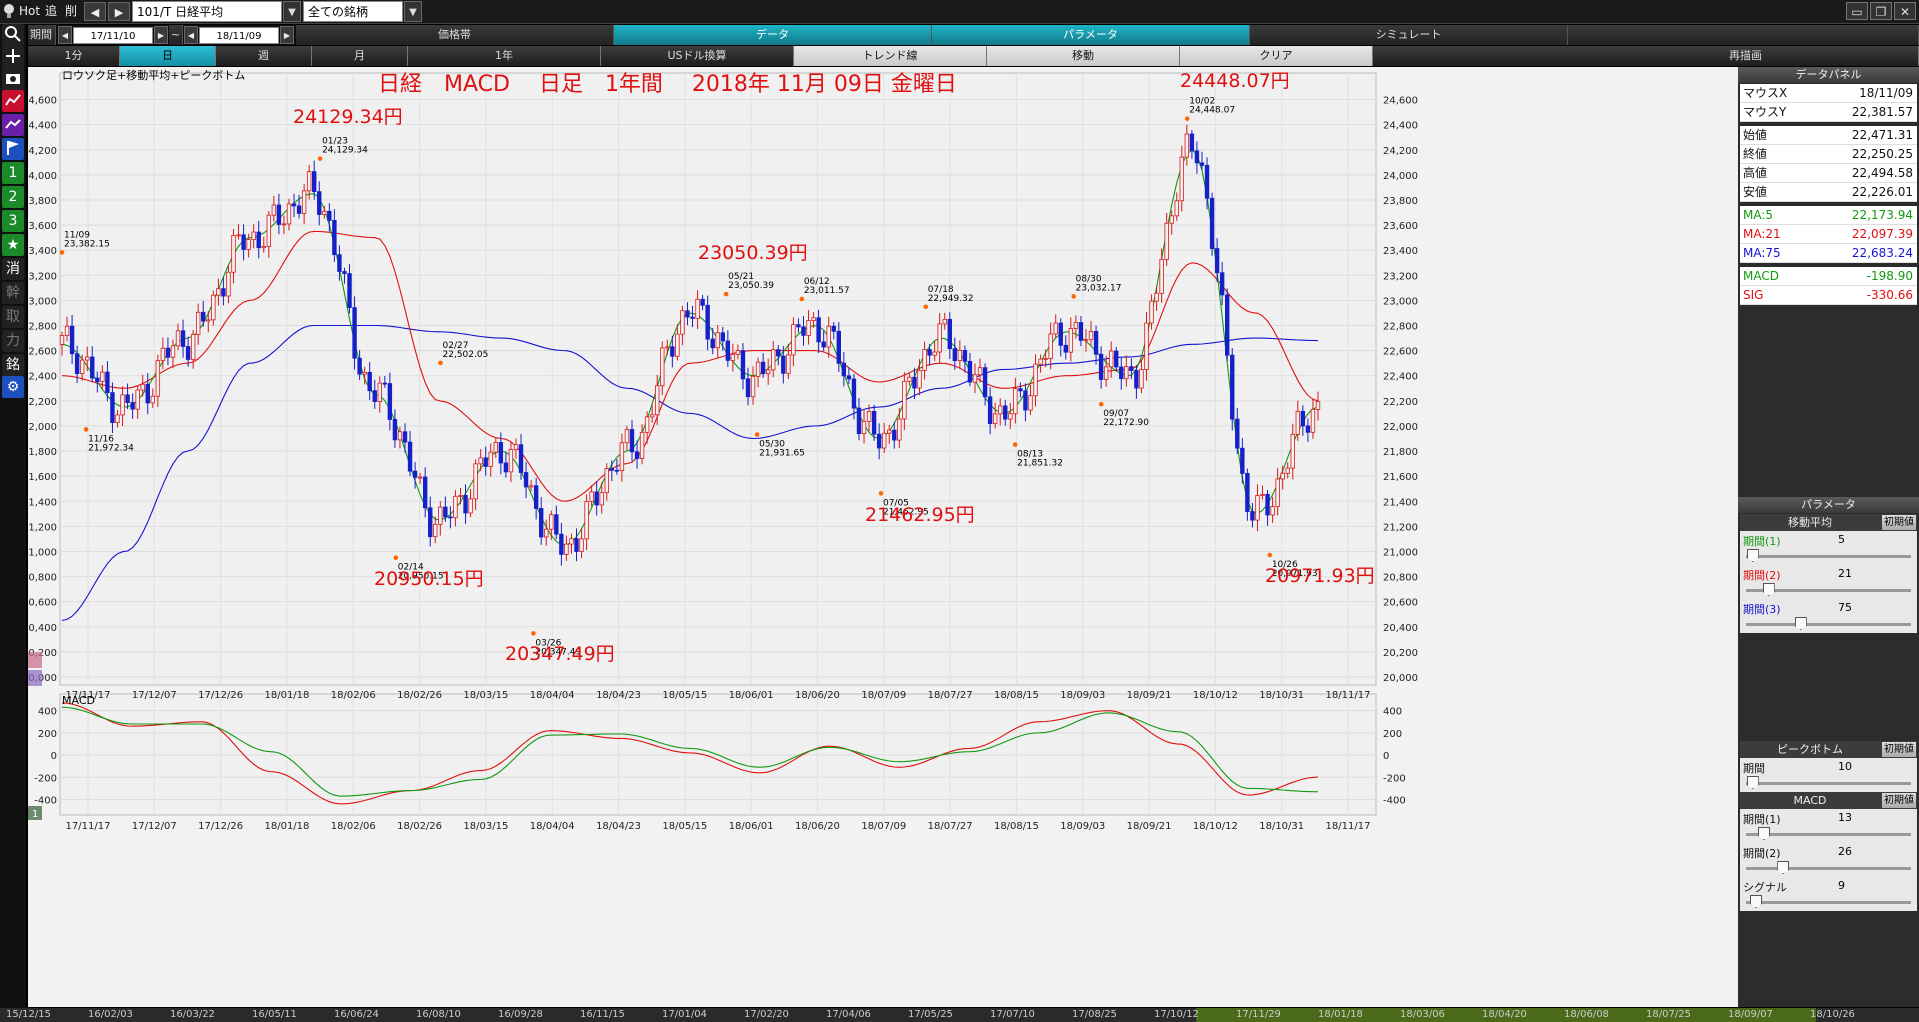 The height and width of the screenshot is (1022, 1919). What do you see at coordinates (504, 56) in the screenshot?
I see `timeframe-1year: 1年` at bounding box center [504, 56].